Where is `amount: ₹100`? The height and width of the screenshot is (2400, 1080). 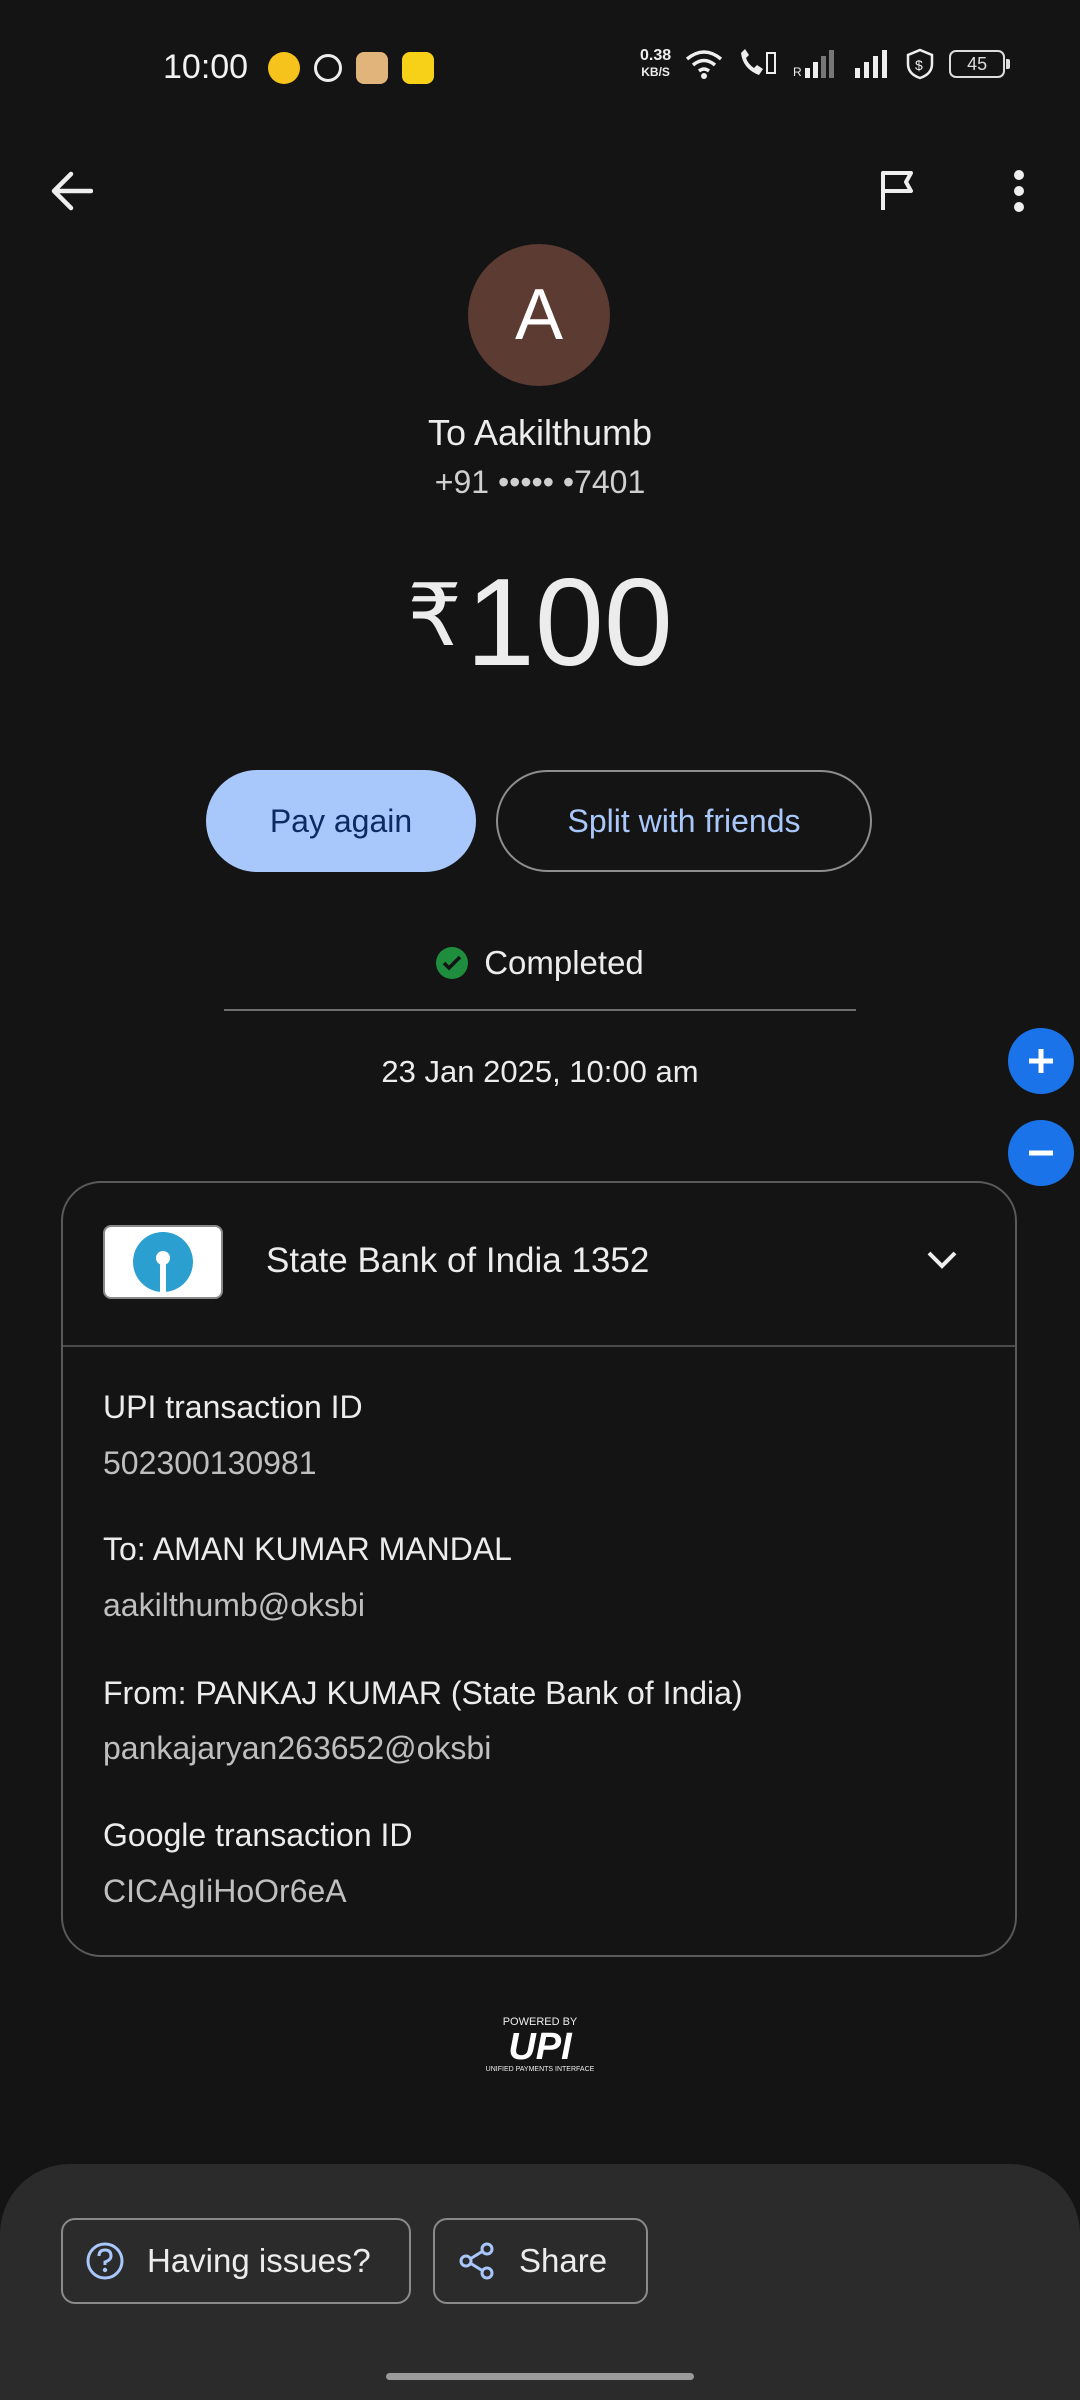 amount: ₹100 is located at coordinates (540, 623).